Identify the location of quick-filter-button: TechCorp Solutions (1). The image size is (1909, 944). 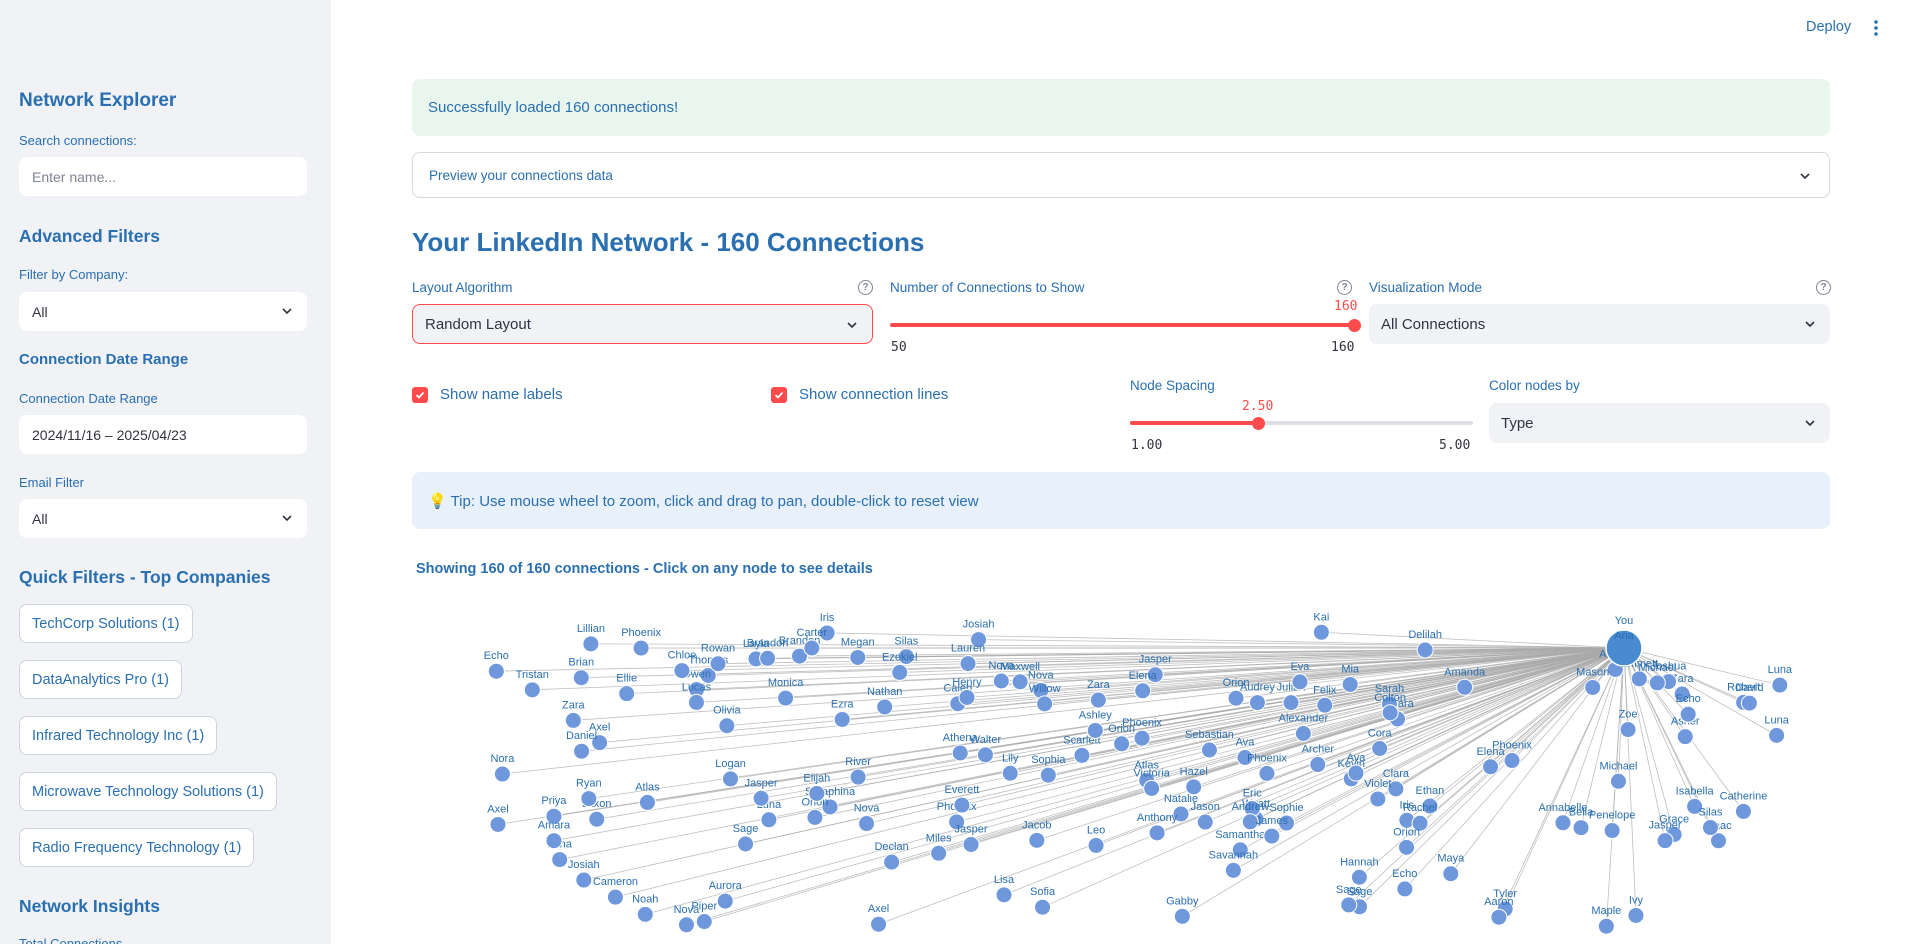
(106, 623).